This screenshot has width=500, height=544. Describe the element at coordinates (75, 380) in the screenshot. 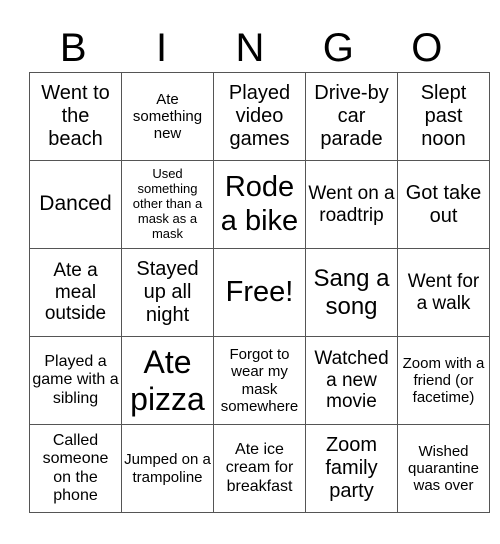

I see `bingo-cell: Played a game with a sibling` at that location.